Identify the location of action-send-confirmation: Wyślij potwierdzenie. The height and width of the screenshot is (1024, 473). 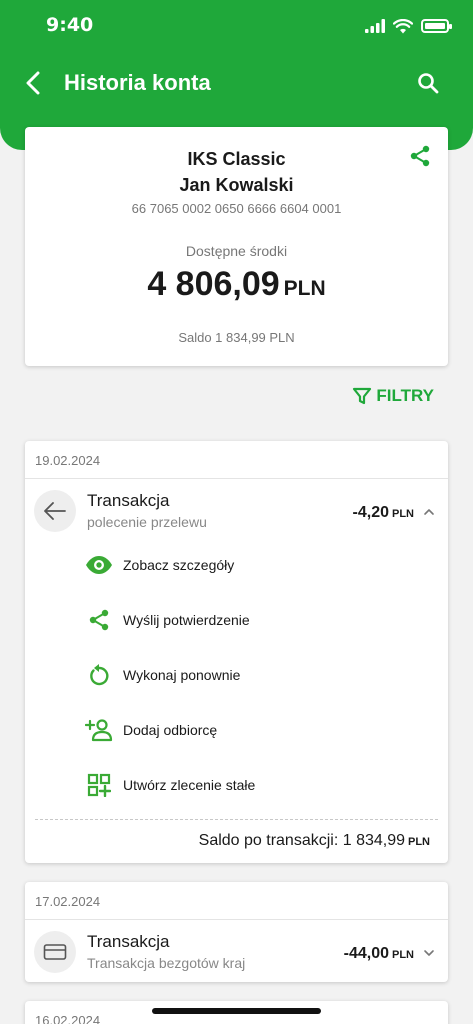
(167, 620).